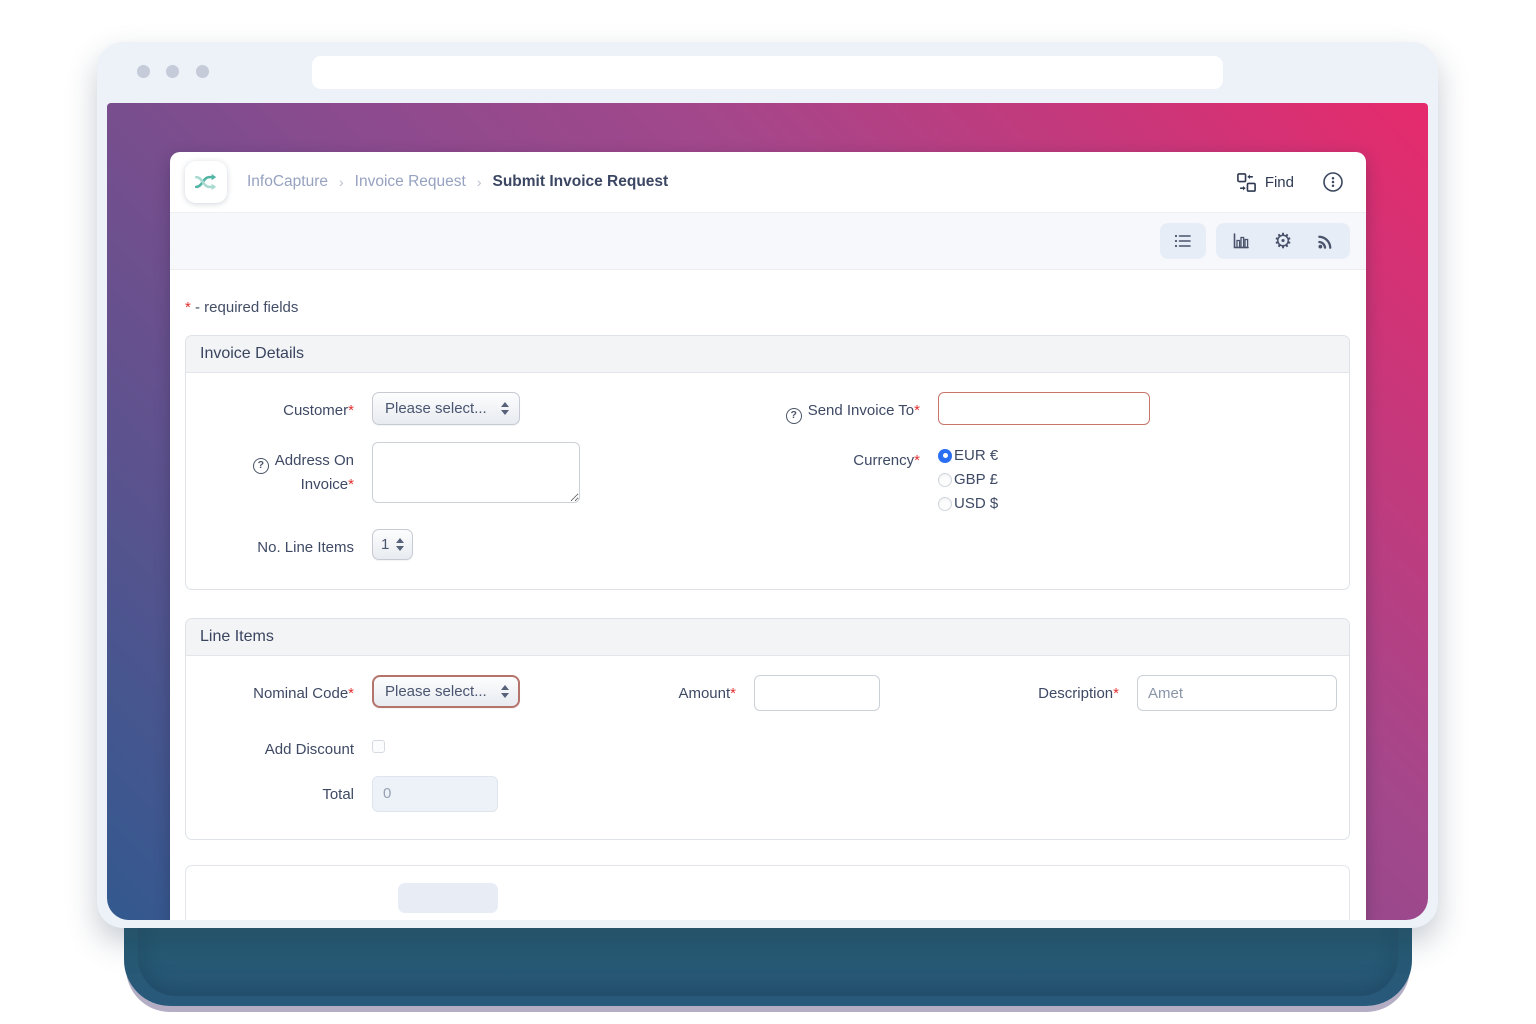 The width and height of the screenshot is (1536, 1024). What do you see at coordinates (884, 460) in the screenshot?
I see `currency-label-text: Currency` at bounding box center [884, 460].